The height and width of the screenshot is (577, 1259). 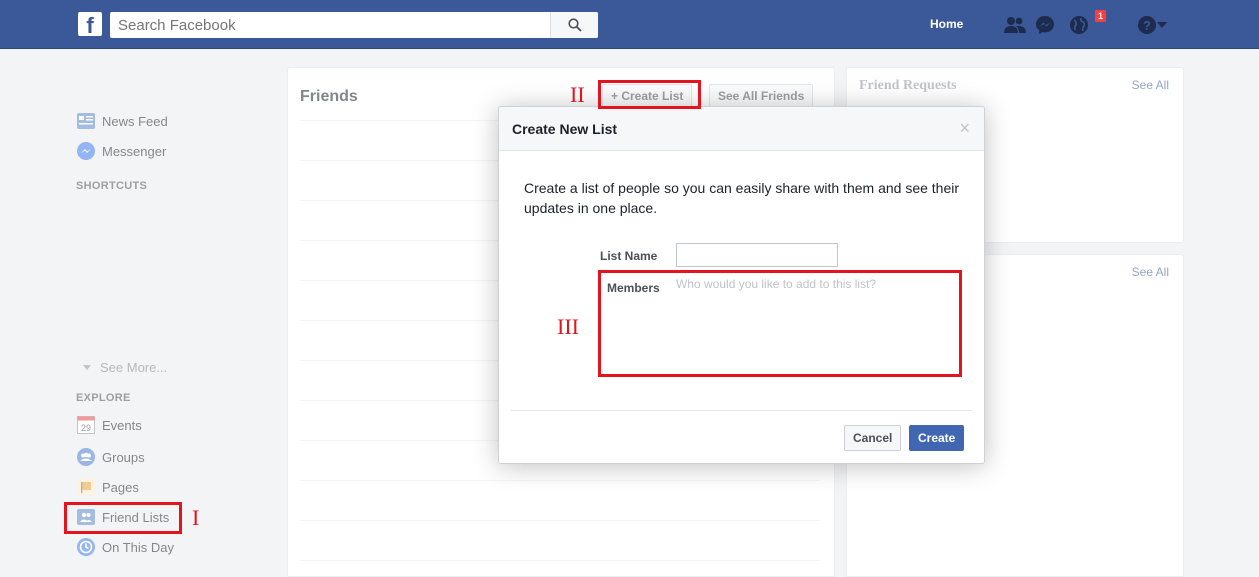 I want to click on facebook-logo-icon: f, so click(x=90, y=24).